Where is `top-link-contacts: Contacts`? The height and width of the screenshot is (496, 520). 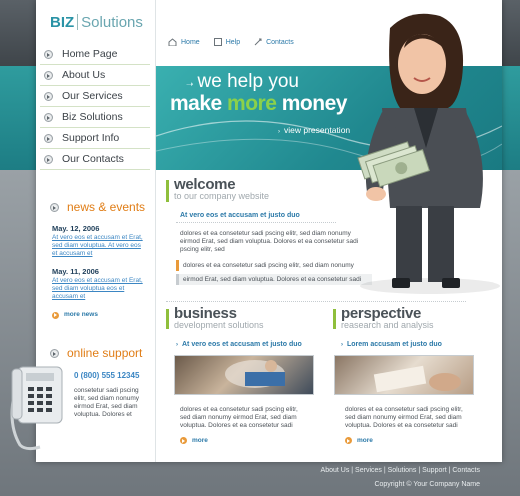
top-link-contacts: Contacts is located at coordinates (274, 42).